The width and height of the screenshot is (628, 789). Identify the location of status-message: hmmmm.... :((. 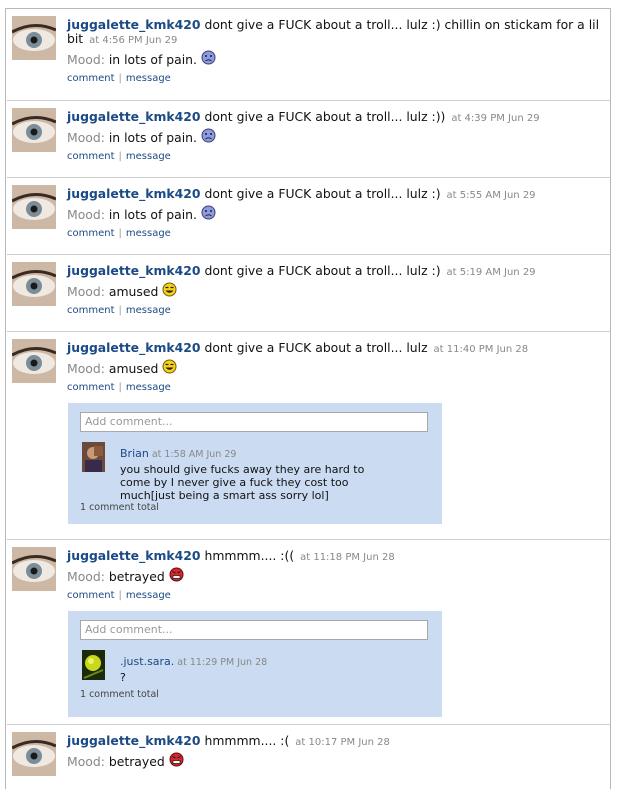
(249, 555).